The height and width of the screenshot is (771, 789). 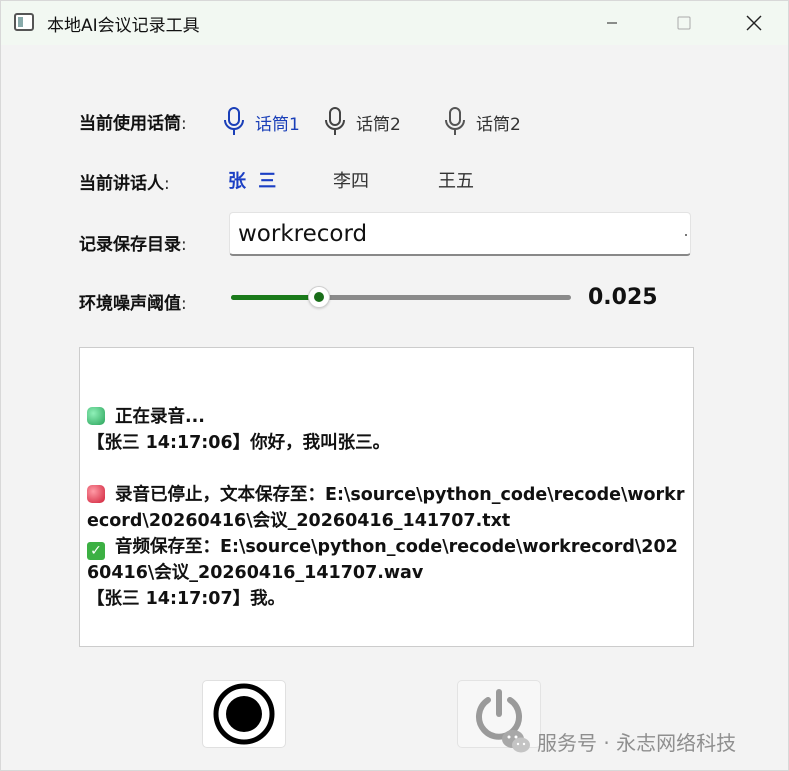 What do you see at coordinates (277, 124) in the screenshot?
I see `microphone-option-label: 话筒1` at bounding box center [277, 124].